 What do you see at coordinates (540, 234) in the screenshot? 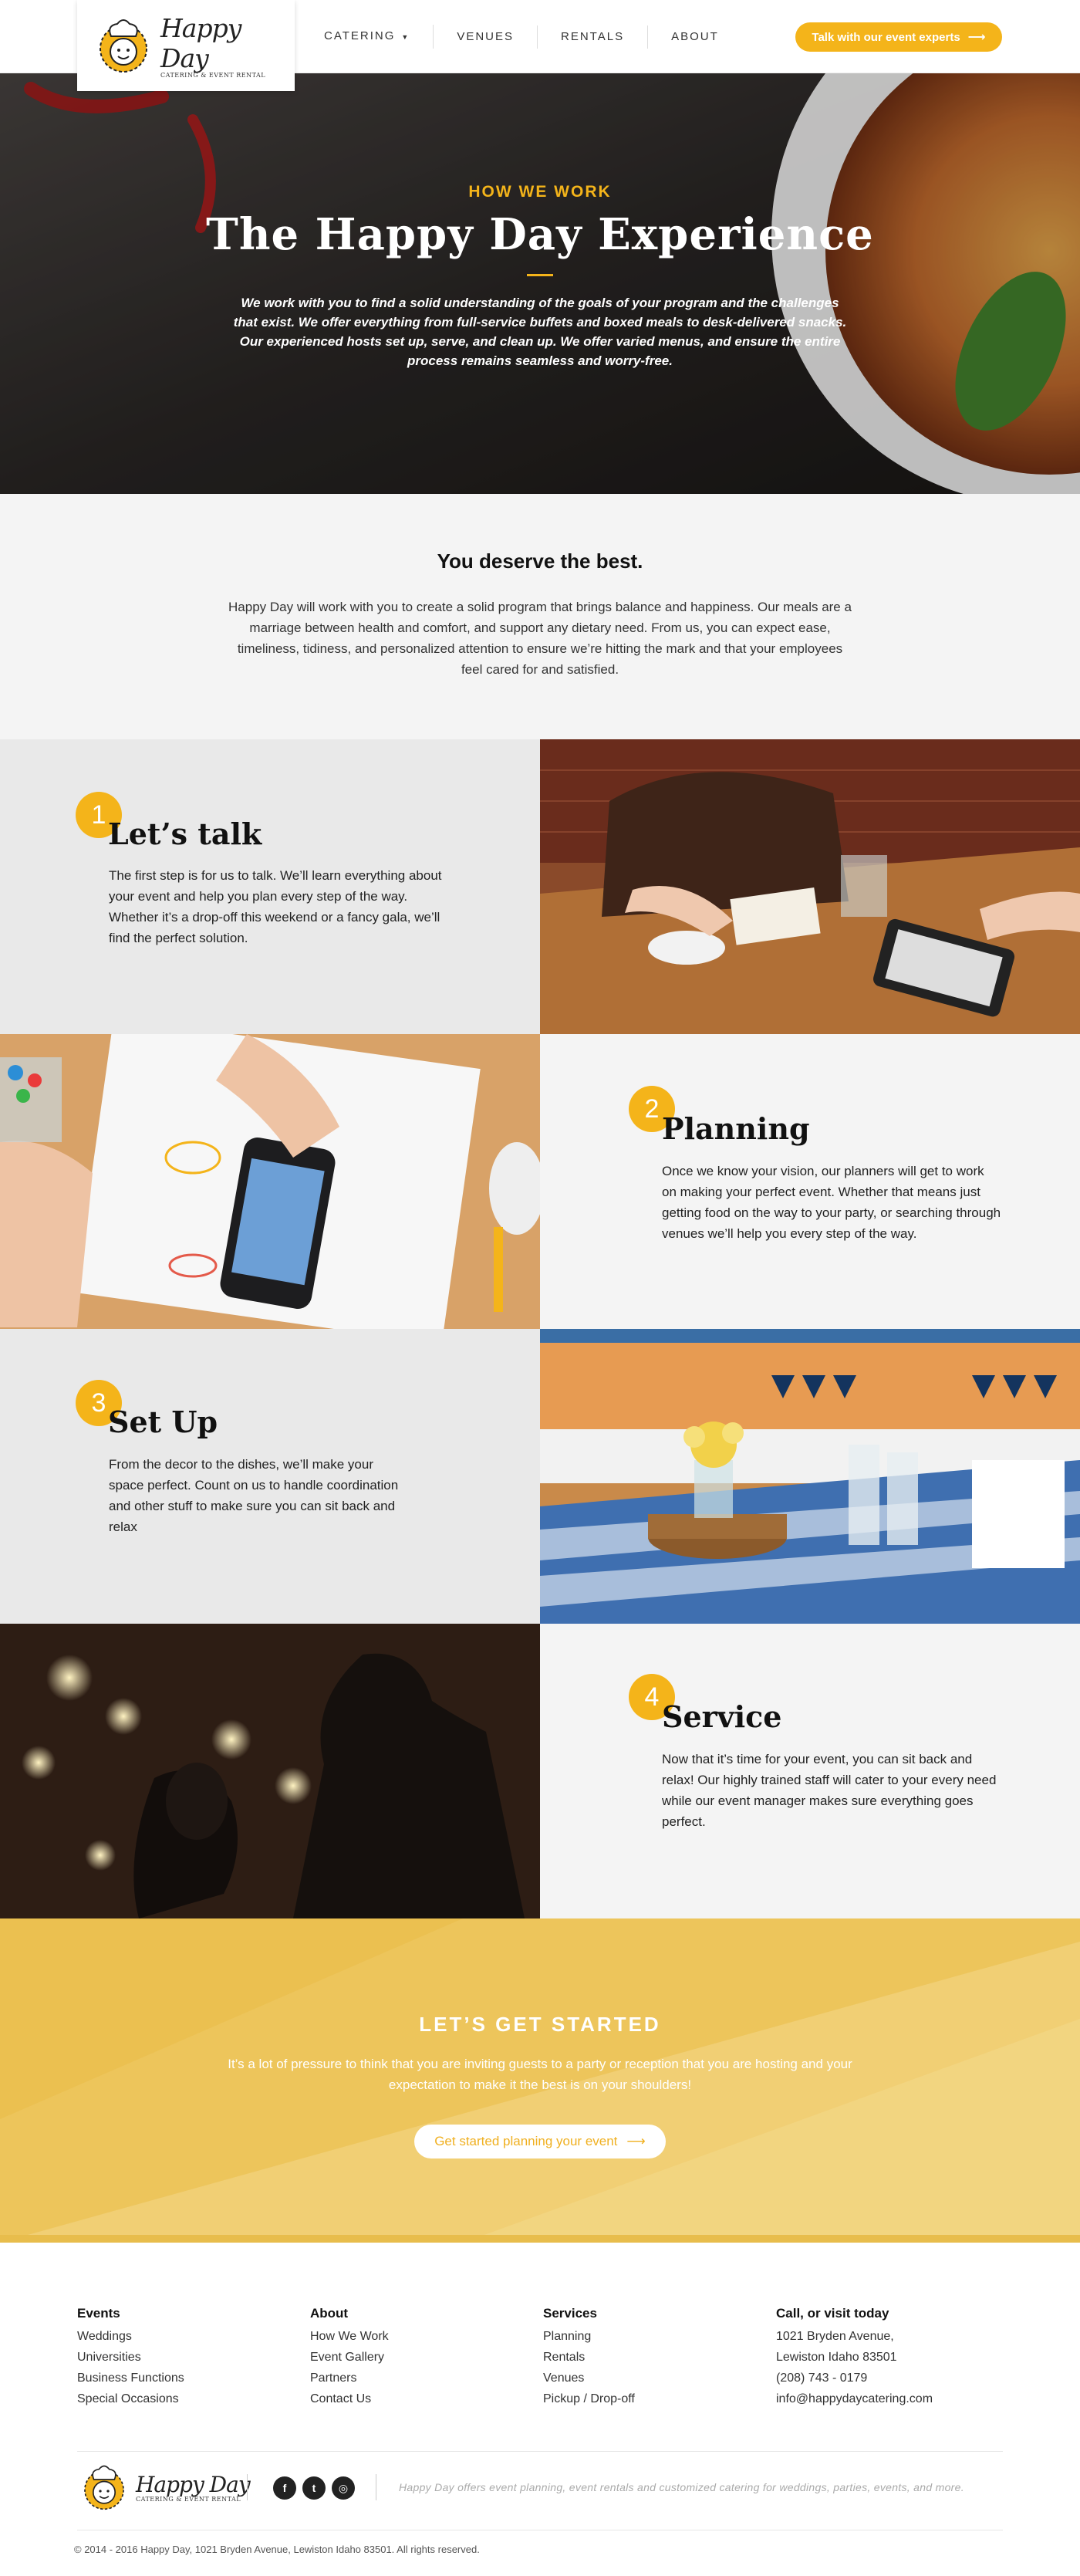
I see `page-title: The Happy Day Experience` at bounding box center [540, 234].